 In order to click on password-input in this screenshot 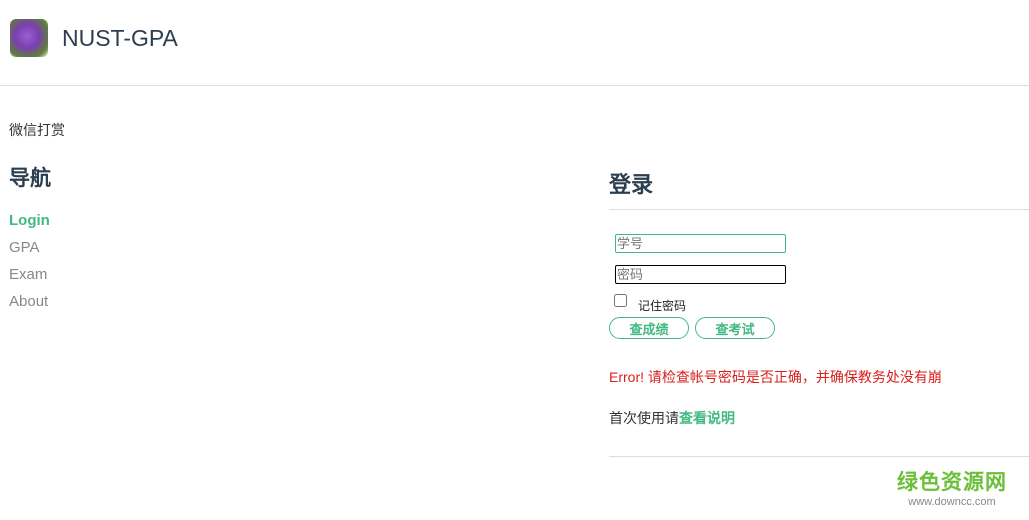, I will do `click(700, 274)`.